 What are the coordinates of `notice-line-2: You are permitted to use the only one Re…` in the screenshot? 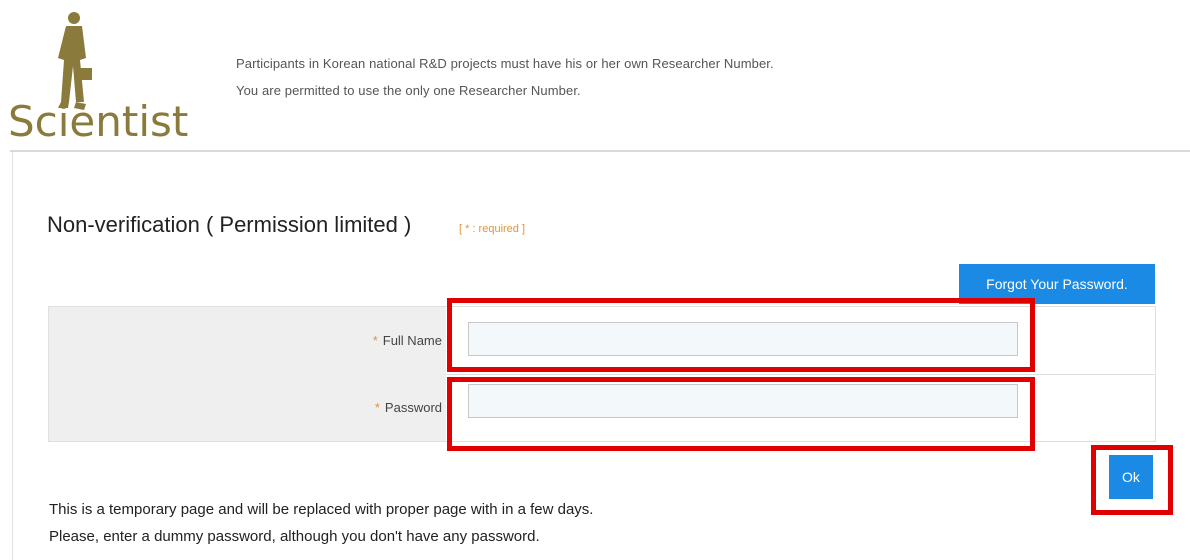 It's located at (408, 90).